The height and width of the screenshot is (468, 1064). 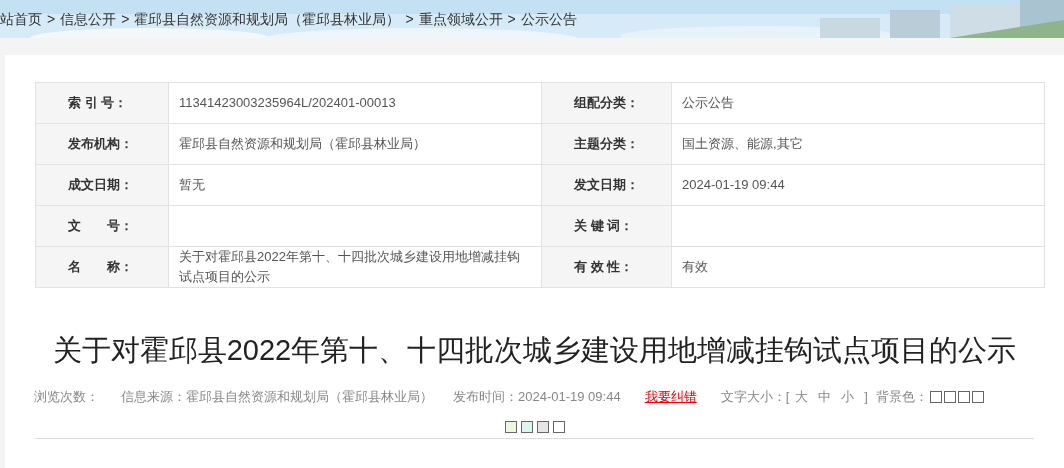 I want to click on field-label: 文 号：, so click(x=100, y=226).